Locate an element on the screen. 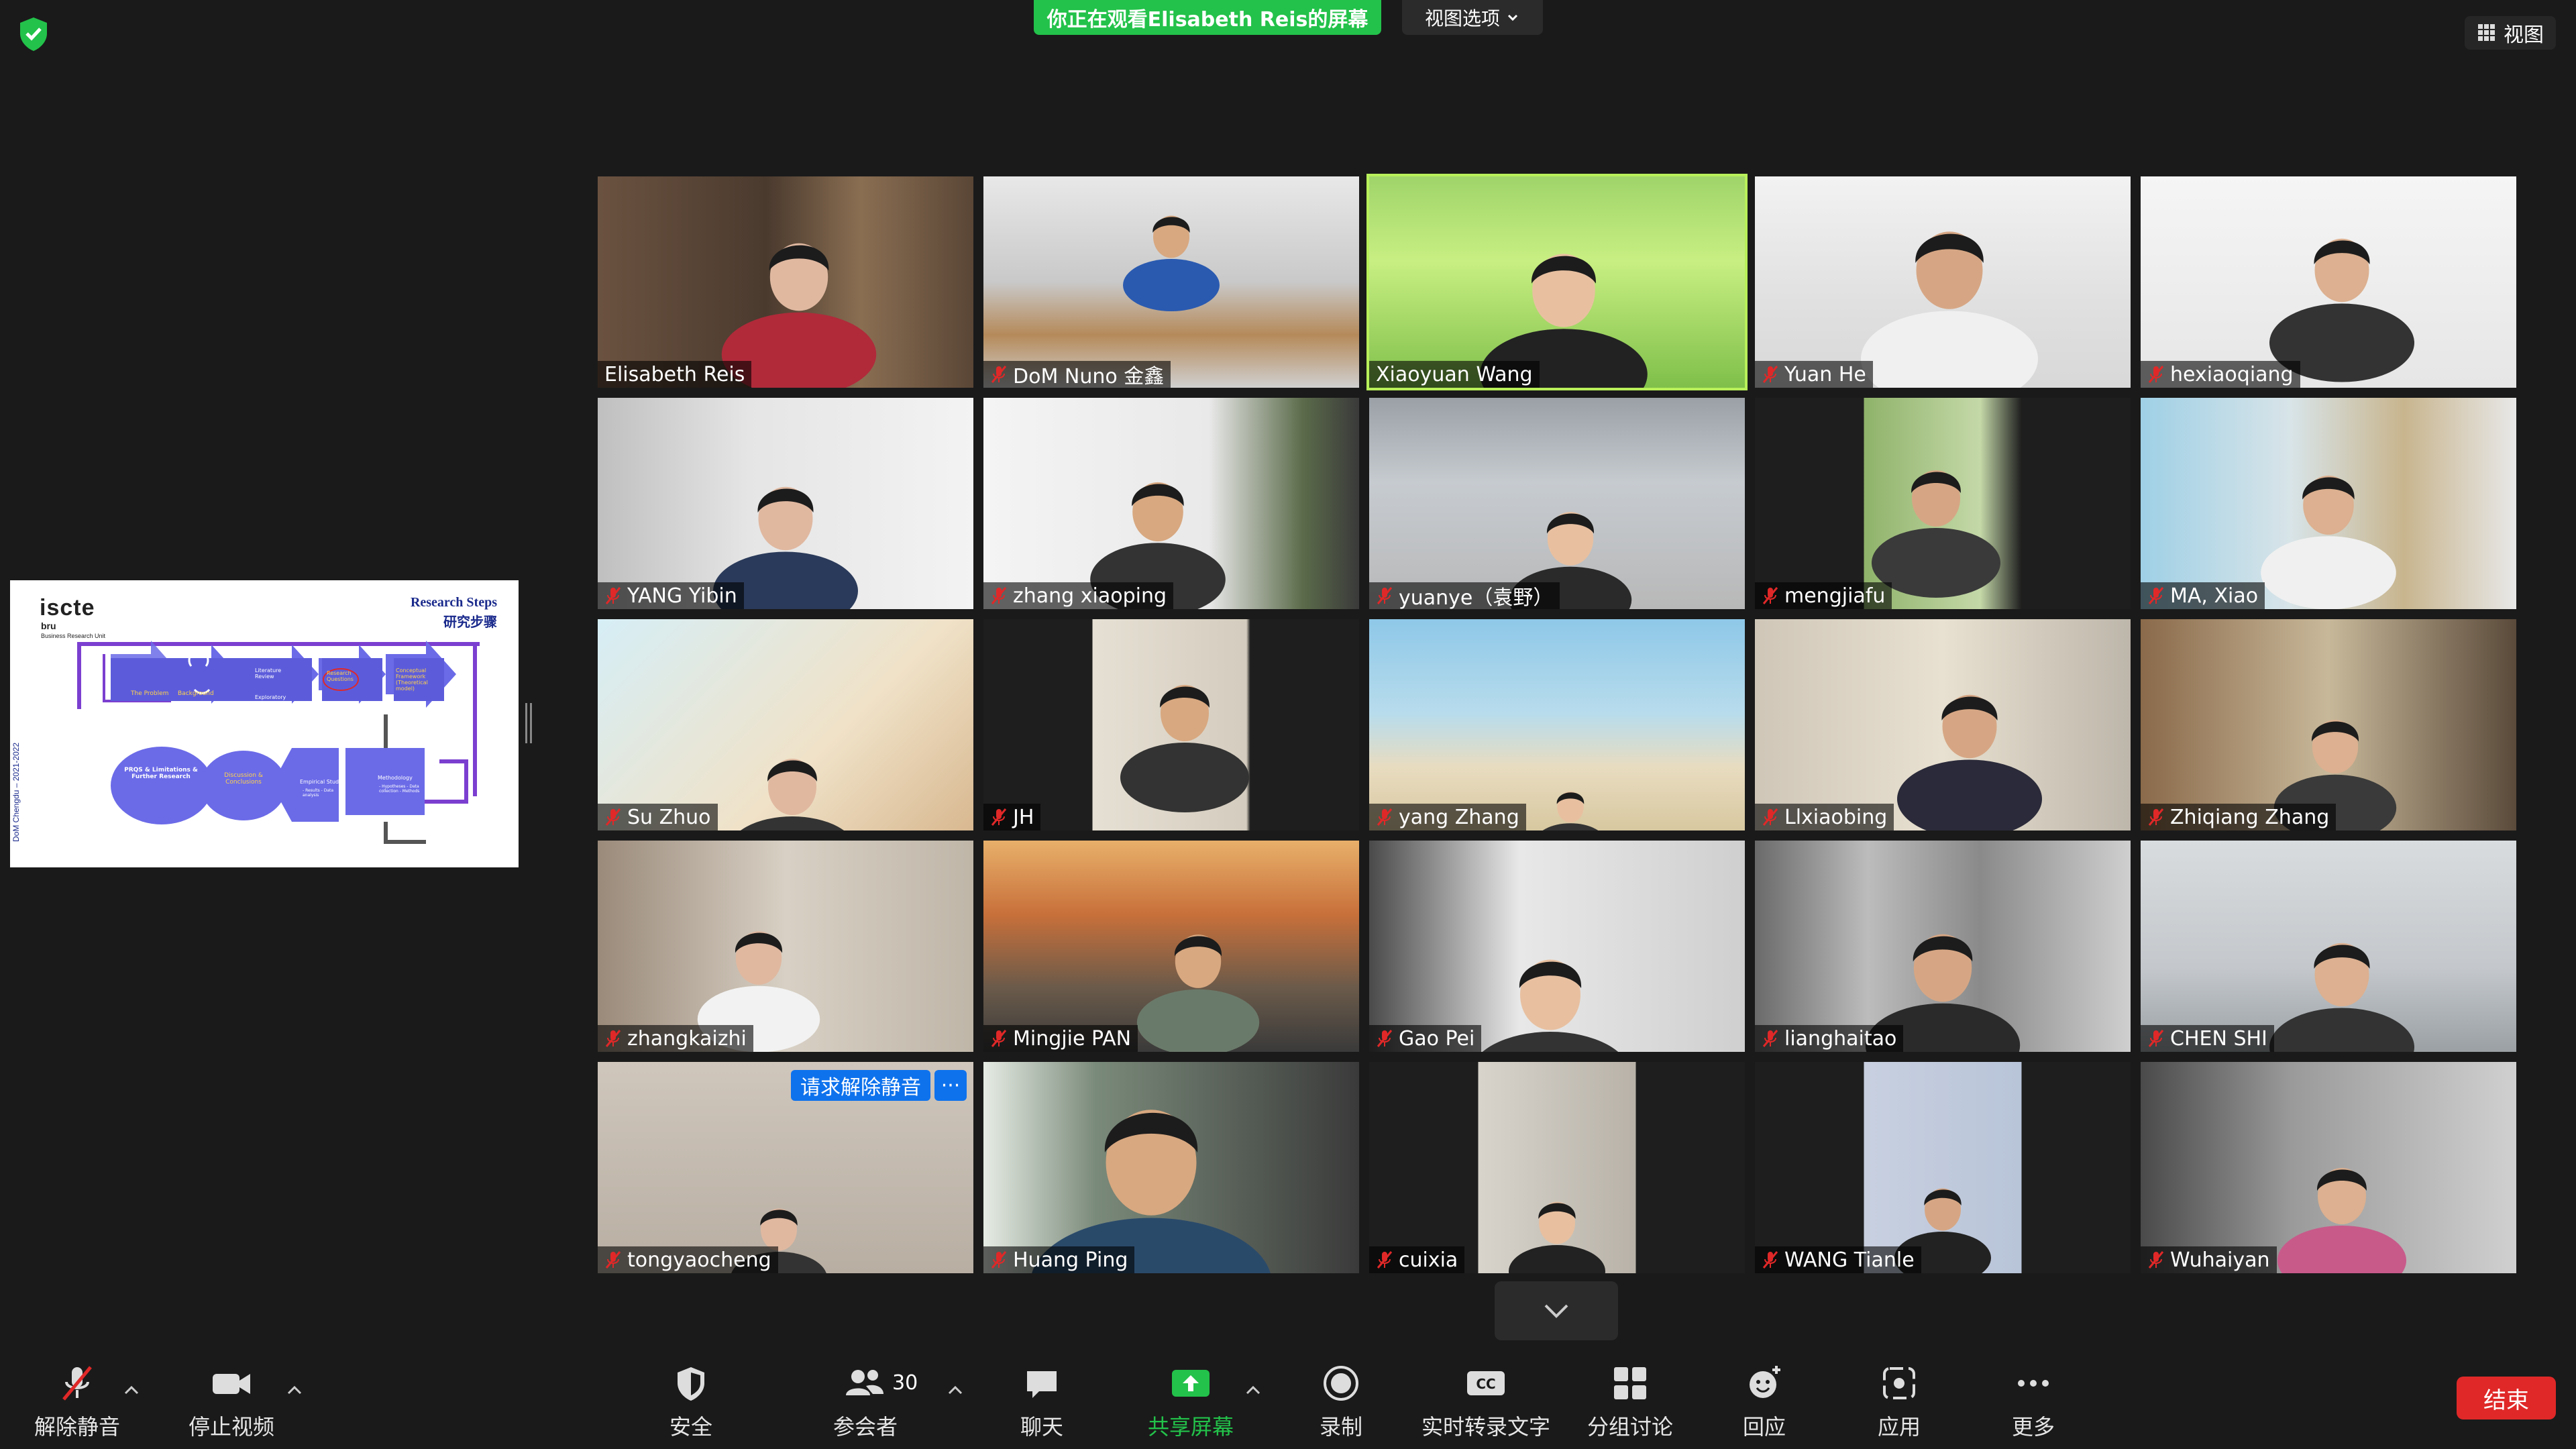 This screenshot has height=1449, width=2576. chat-button: 聊天 is located at coordinates (1041, 1403).